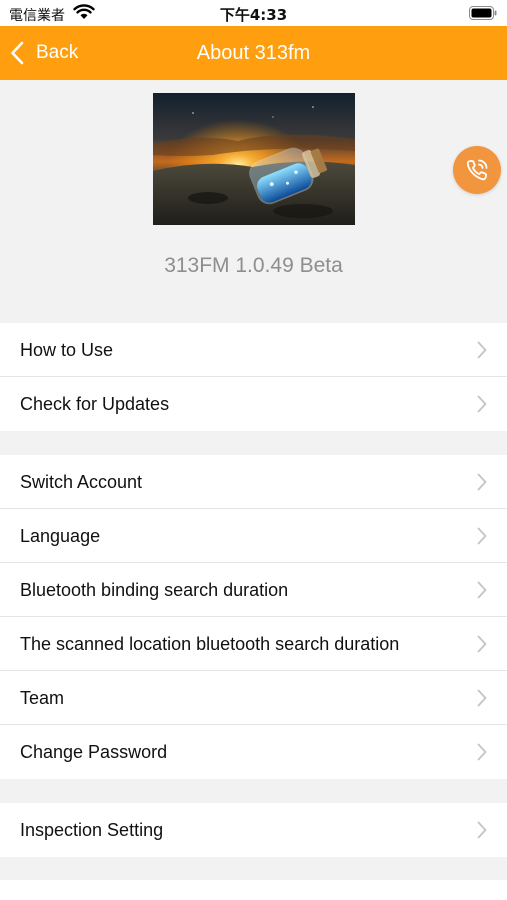 This screenshot has height=900, width=507. I want to click on menu-item-switch-account: Switch Account, so click(253, 482).